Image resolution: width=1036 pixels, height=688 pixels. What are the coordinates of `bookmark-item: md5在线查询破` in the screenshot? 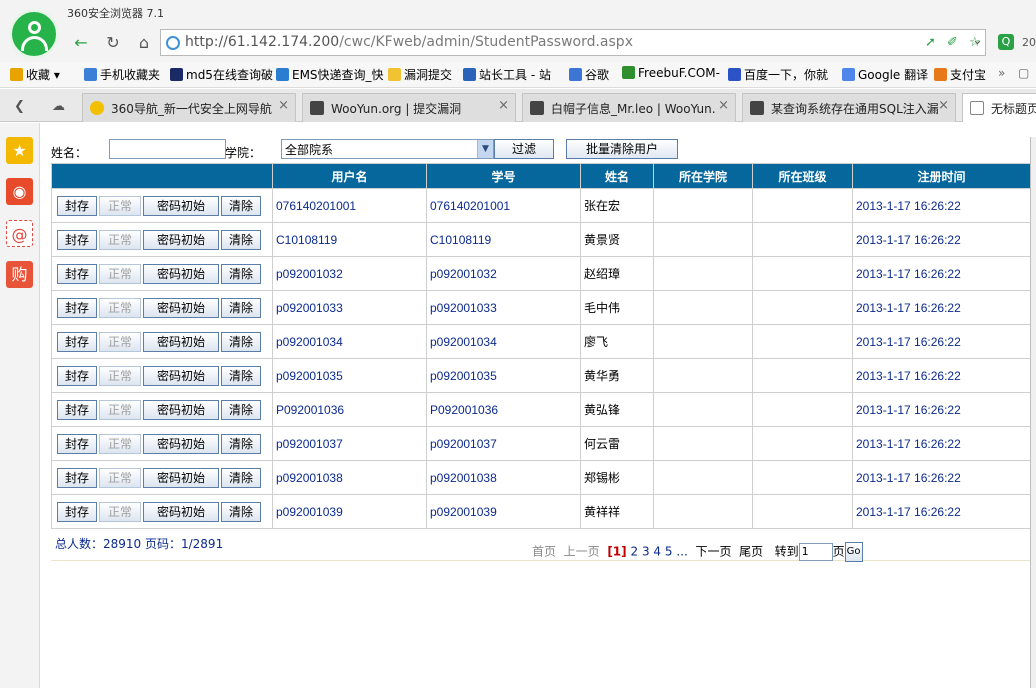 It's located at (221, 74).